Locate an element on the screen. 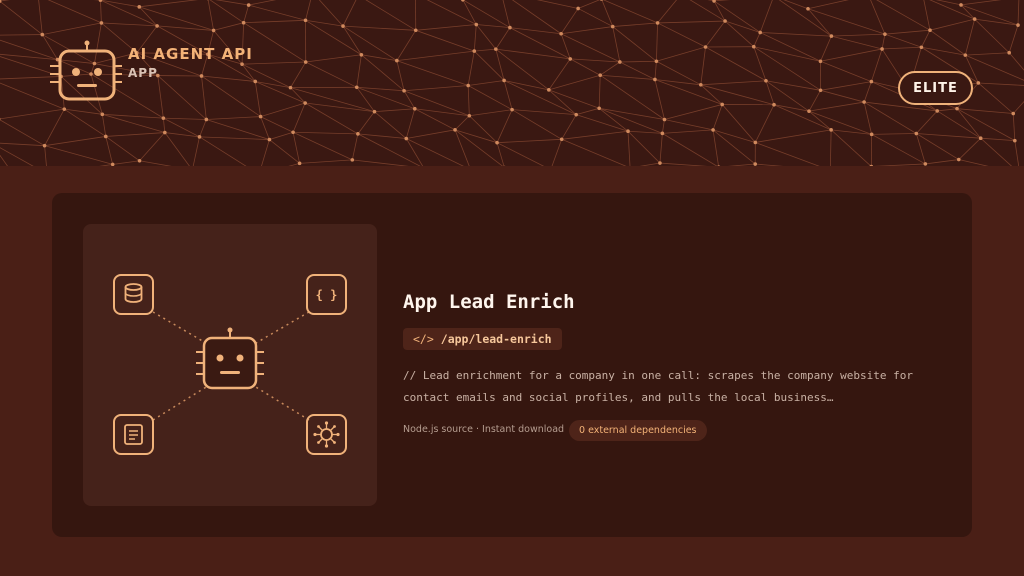 The height and width of the screenshot is (576, 1024). tier-badge: ELITE is located at coordinates (935, 88).